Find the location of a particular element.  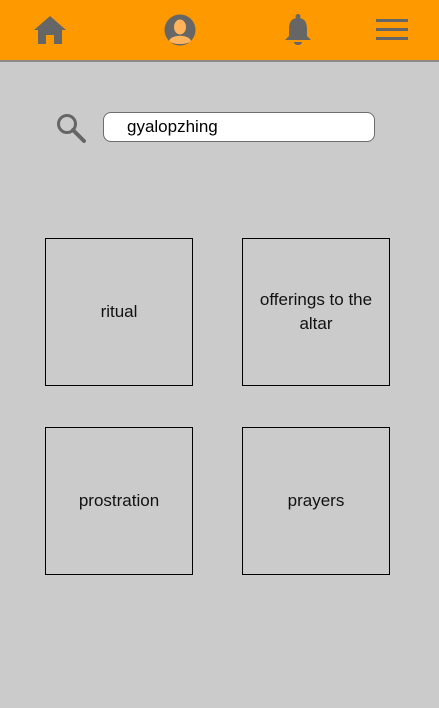

tile-offerings-to-the-altar: offerings to the altar is located at coordinates (316, 312).